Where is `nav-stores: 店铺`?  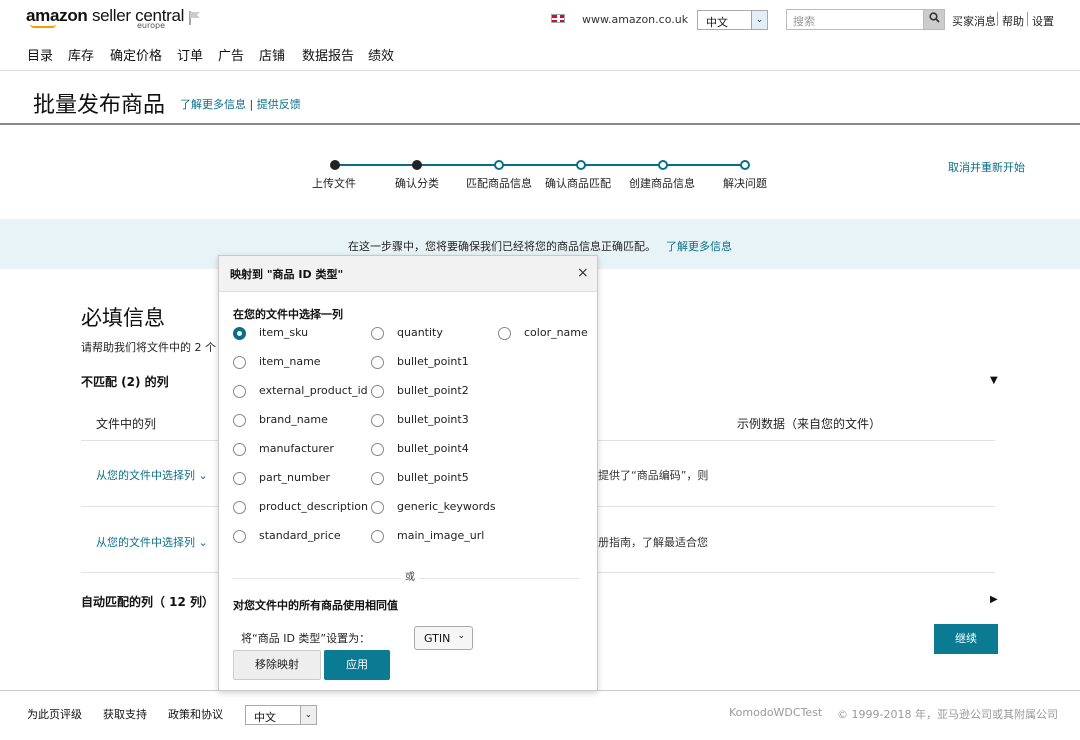
nav-stores: 店铺 is located at coordinates (272, 54).